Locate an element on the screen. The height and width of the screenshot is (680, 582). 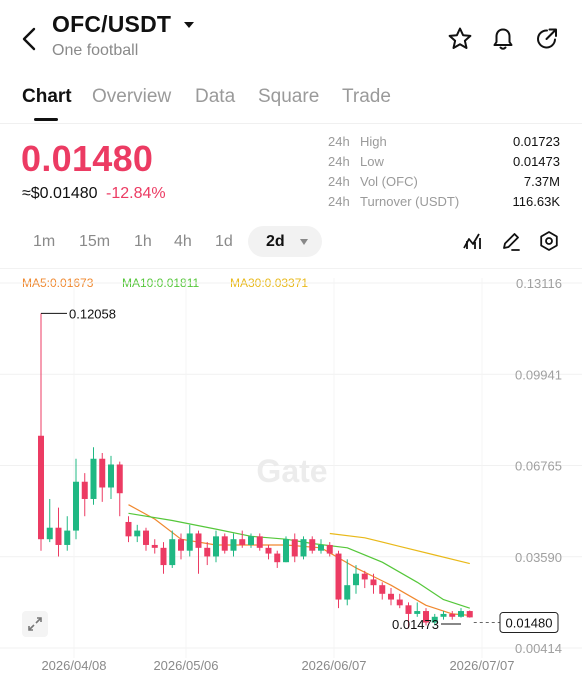
price-change: -12.84% is located at coordinates (136, 193).